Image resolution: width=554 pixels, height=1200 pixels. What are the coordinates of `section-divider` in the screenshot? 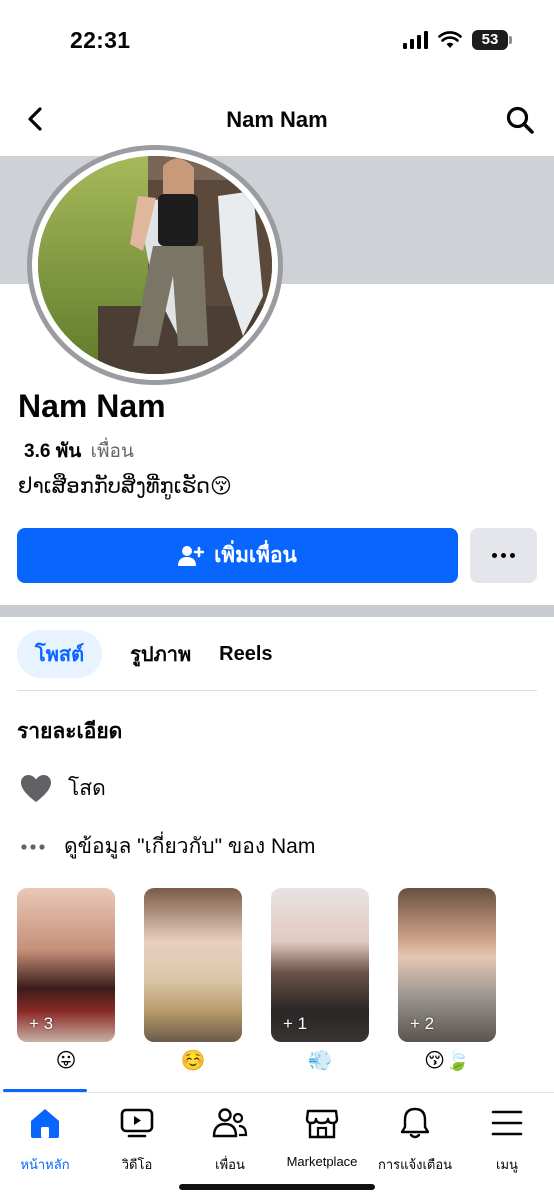 It's located at (277, 611).